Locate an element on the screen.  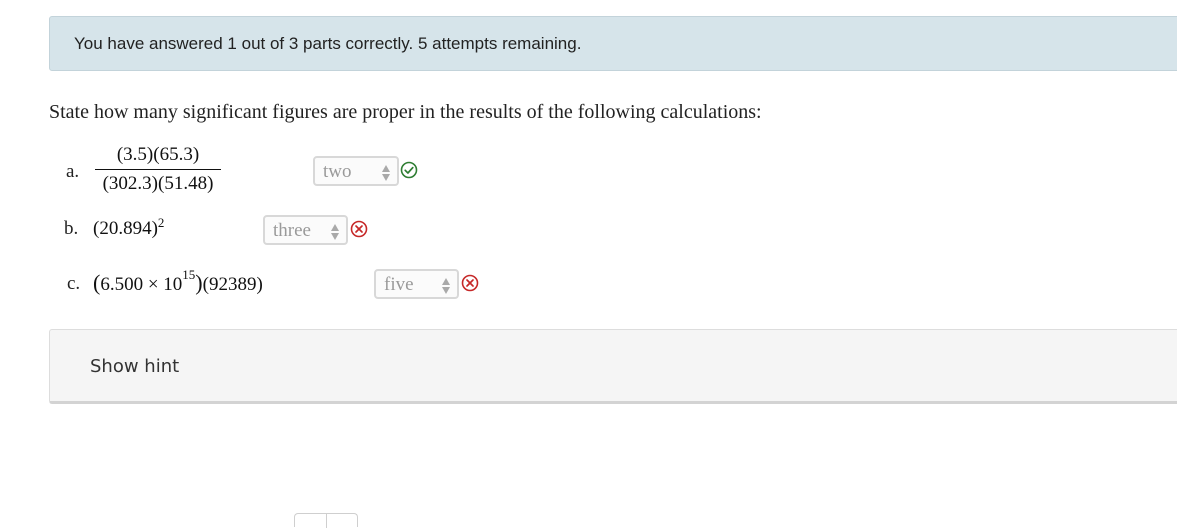
part-c-expression: (6.500 × 1015)(92389) is located at coordinates (178, 281).